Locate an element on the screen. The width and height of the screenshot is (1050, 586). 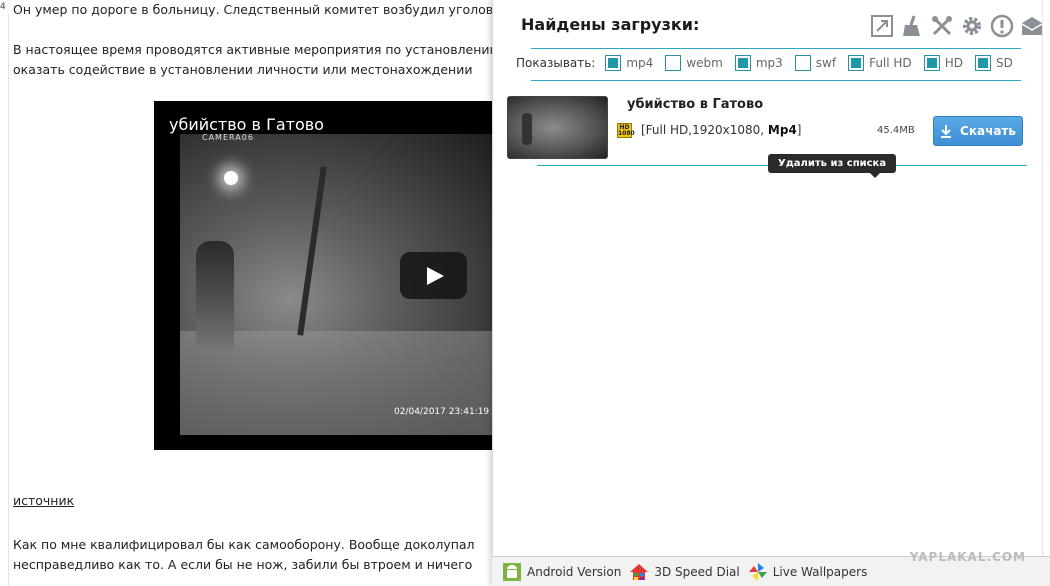
live-wallpapers-label: Live Wallpapers is located at coordinates (820, 571).